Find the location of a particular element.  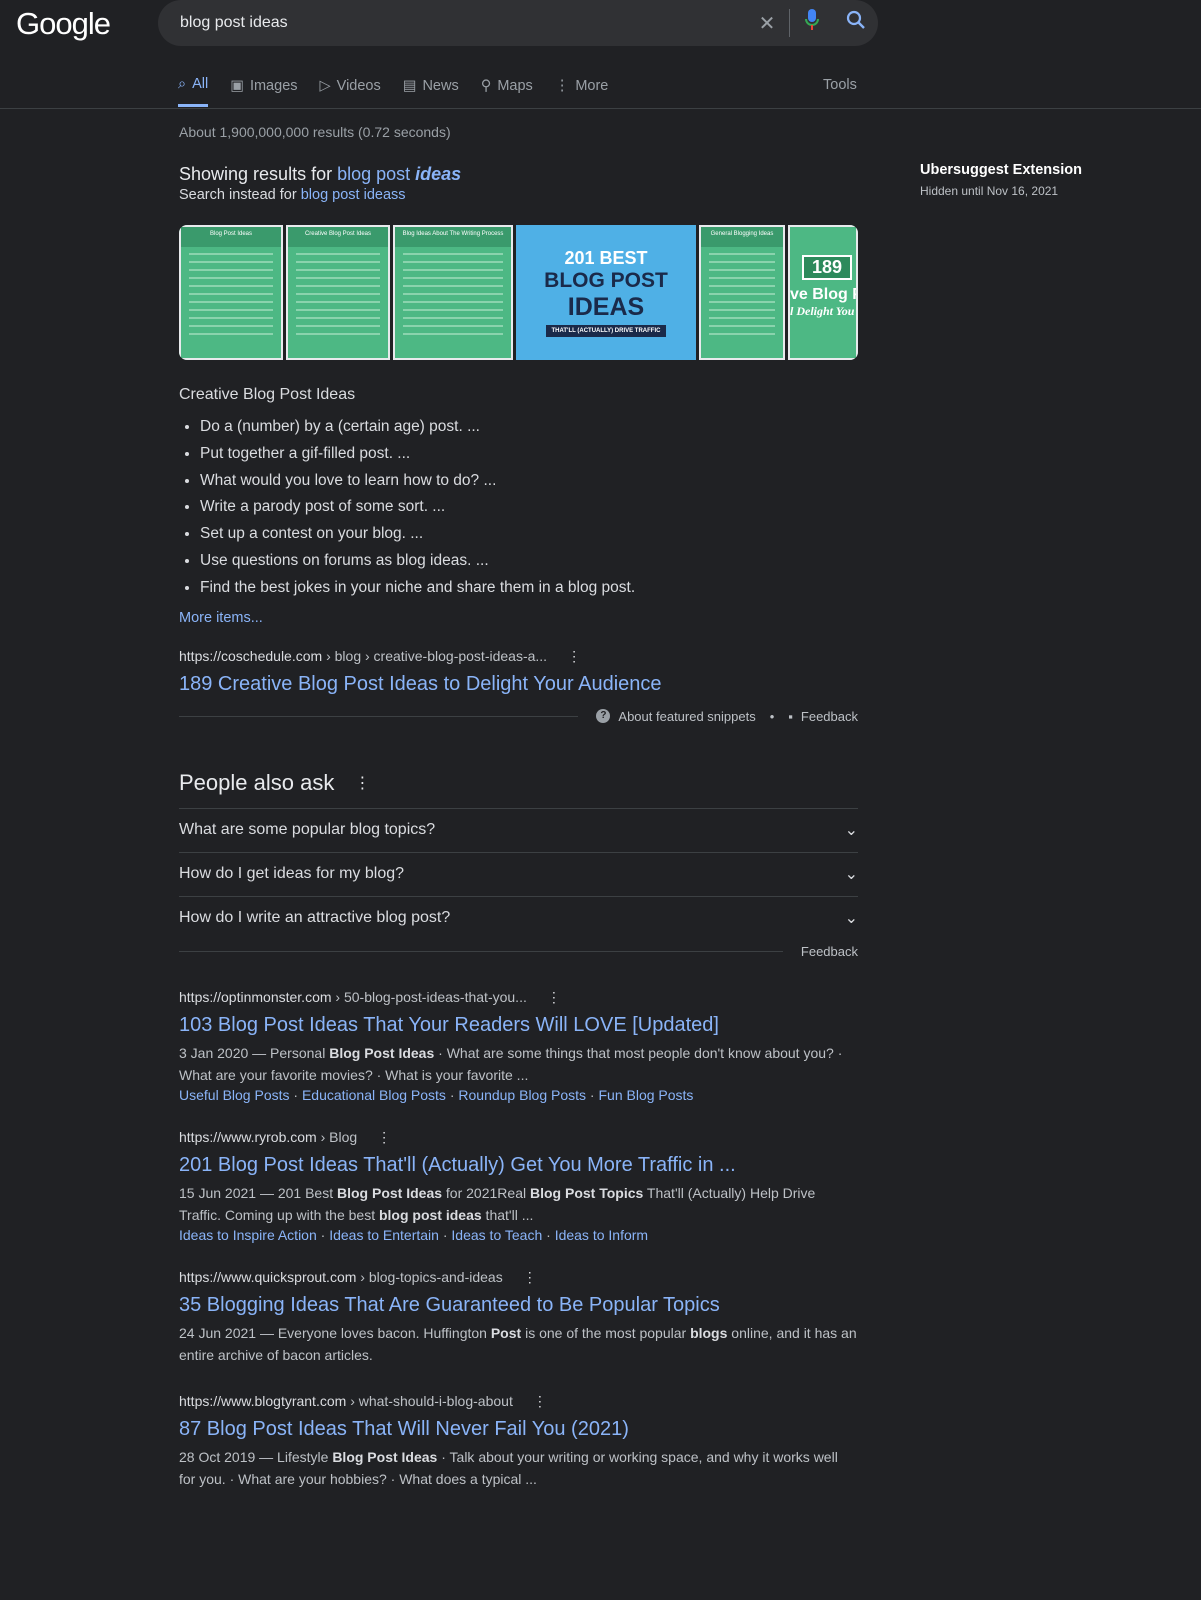

news-icon: ▤ is located at coordinates (409, 85).